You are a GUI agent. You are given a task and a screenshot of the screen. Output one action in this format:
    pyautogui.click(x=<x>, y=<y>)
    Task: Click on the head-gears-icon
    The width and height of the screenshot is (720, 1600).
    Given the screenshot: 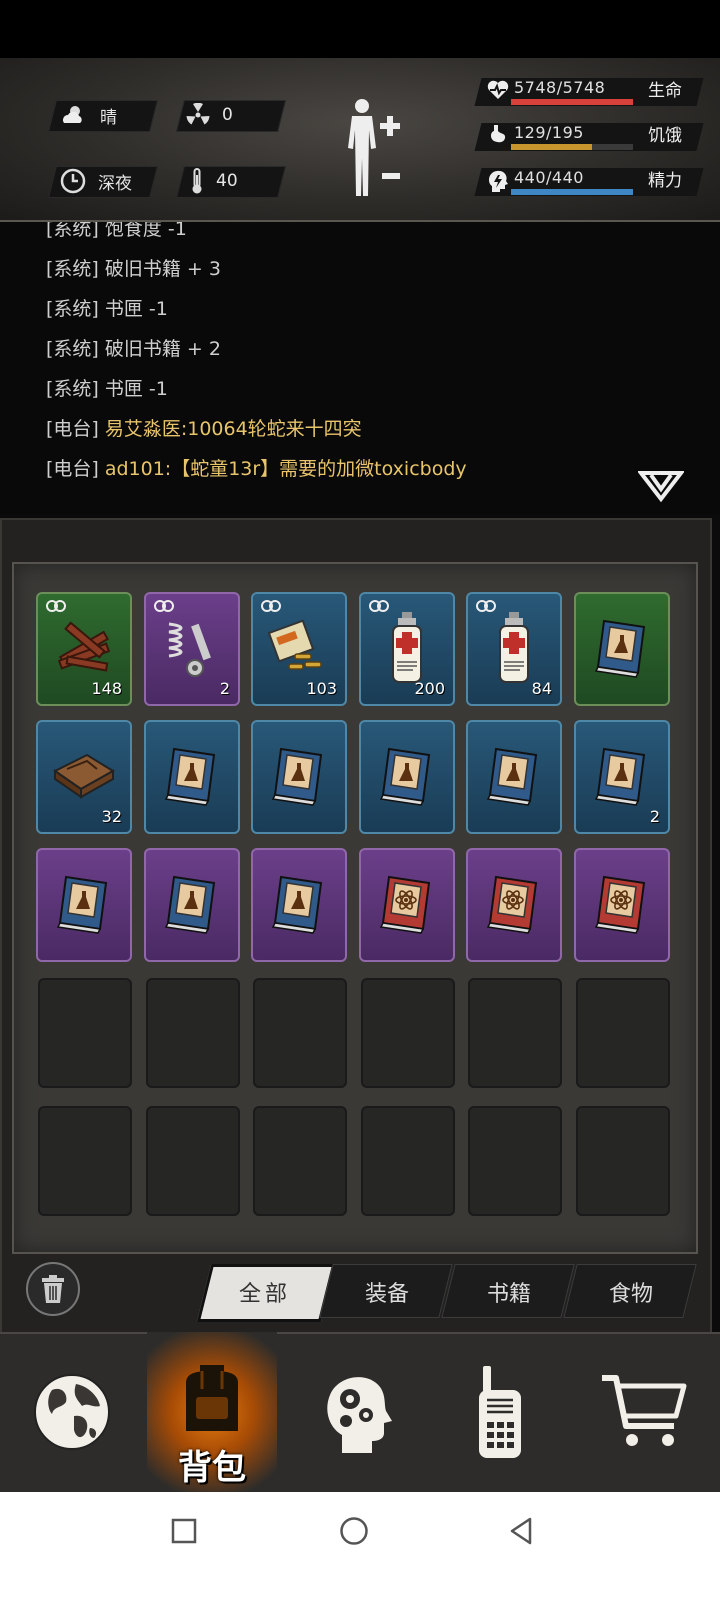 What is the action you would take?
    pyautogui.click(x=359, y=1415)
    